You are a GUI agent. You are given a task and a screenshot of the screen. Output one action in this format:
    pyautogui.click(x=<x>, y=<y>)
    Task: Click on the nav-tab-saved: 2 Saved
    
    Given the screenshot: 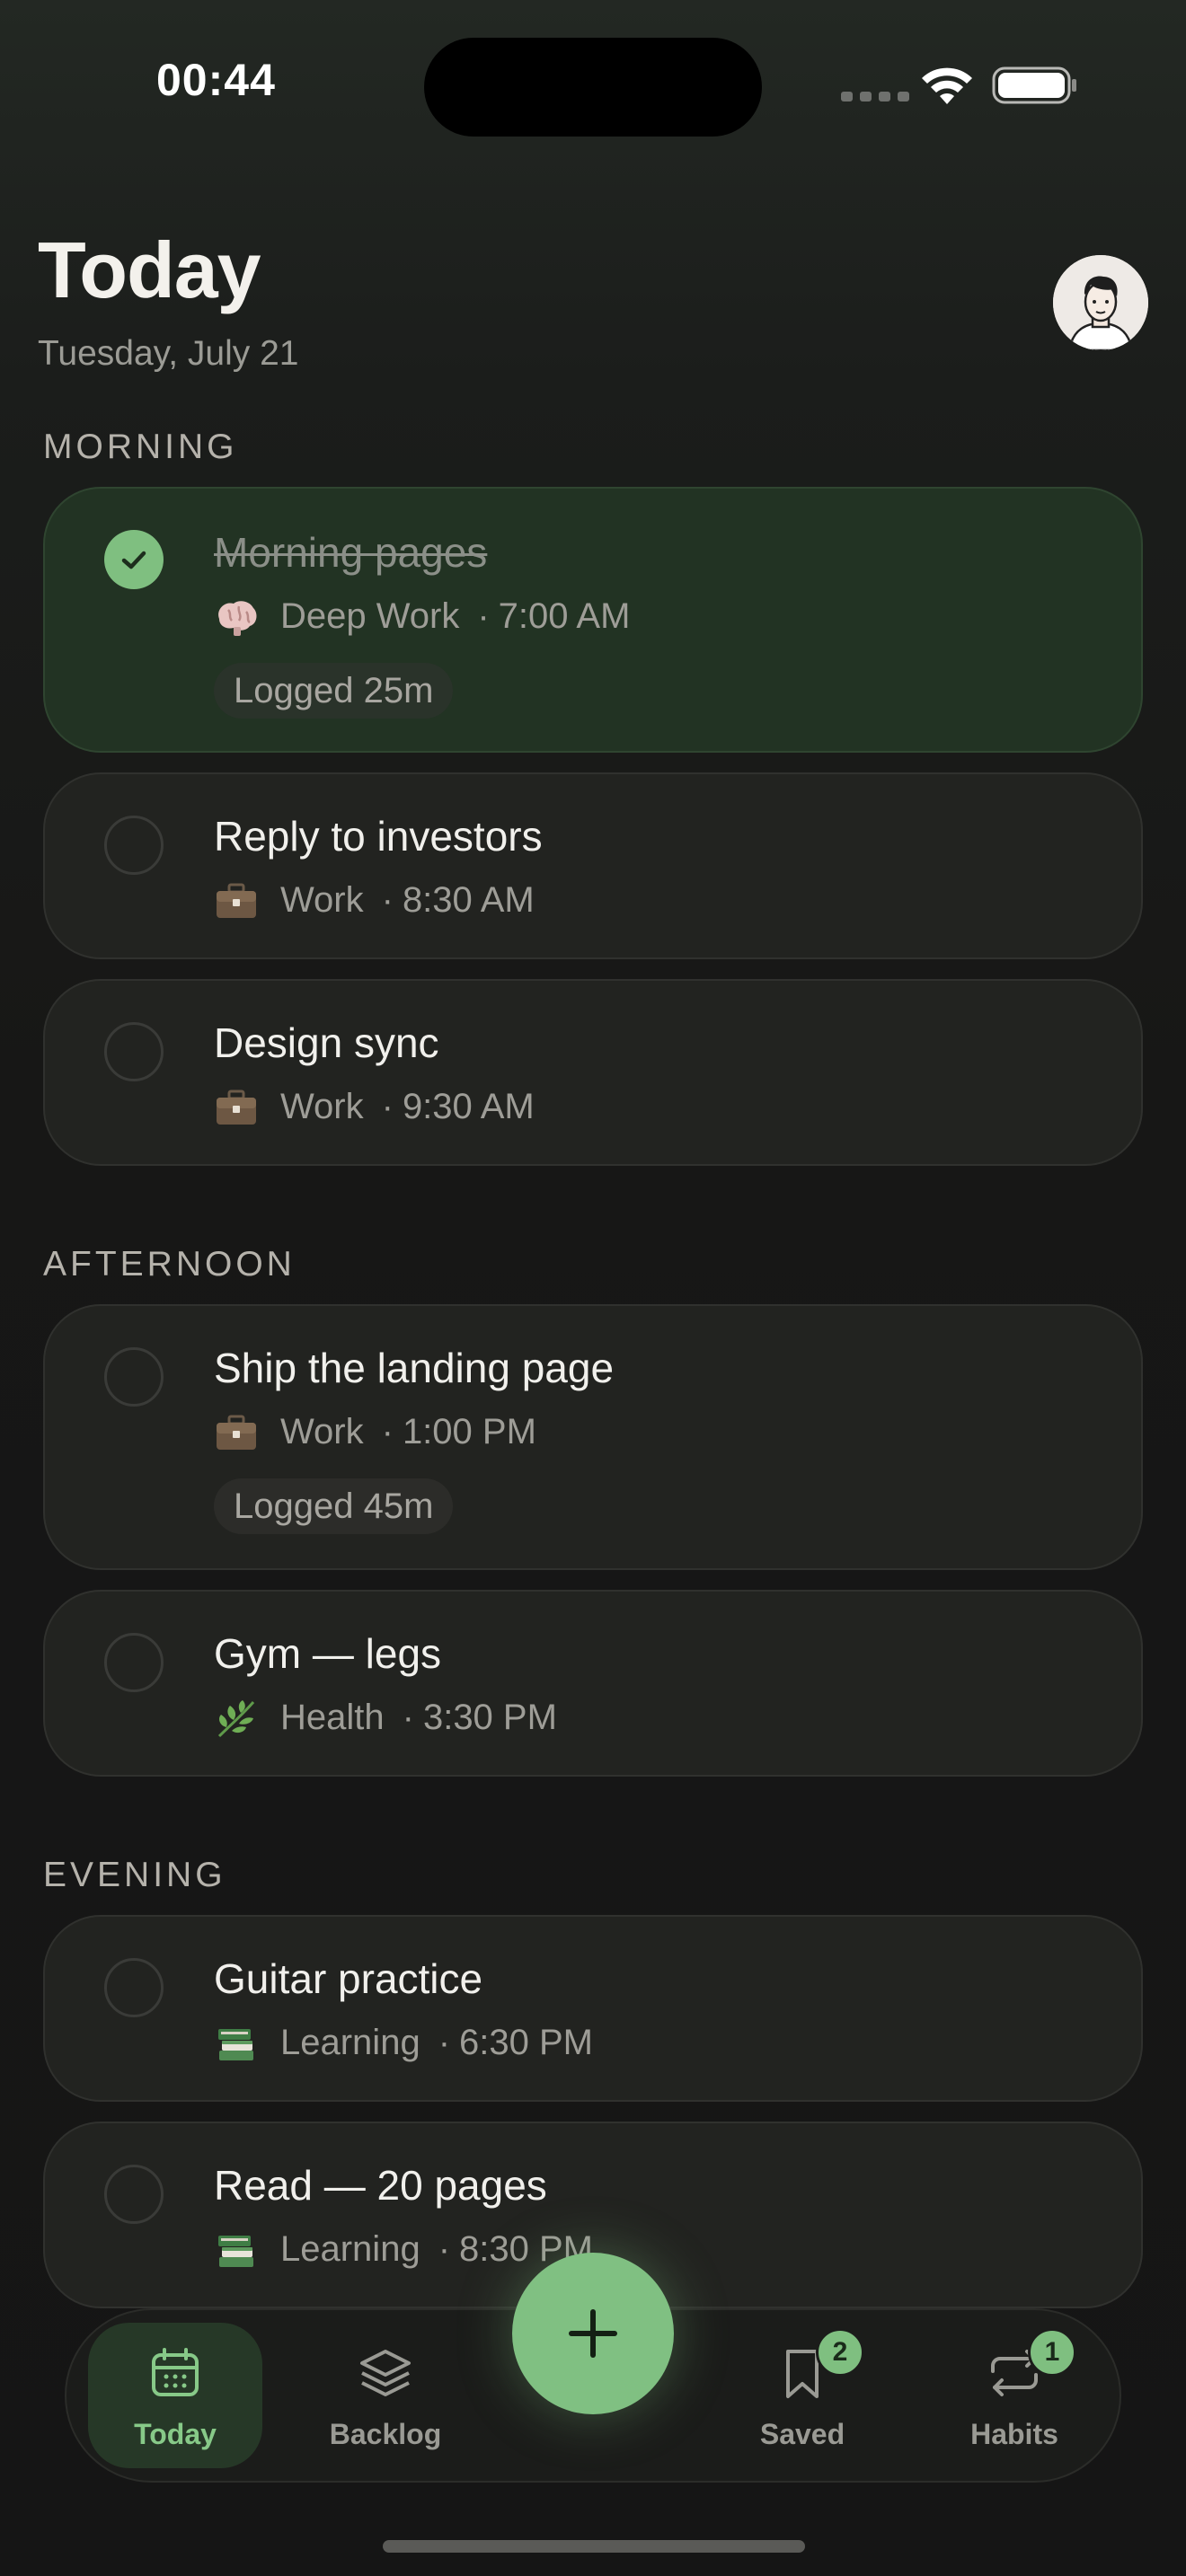 What is the action you would take?
    pyautogui.click(x=802, y=2395)
    